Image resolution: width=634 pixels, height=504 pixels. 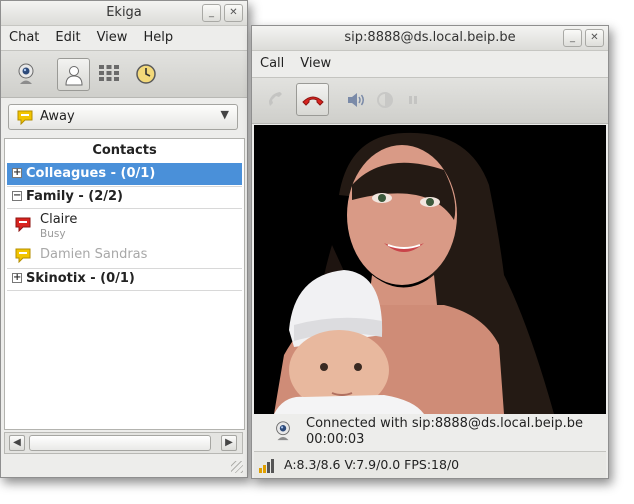 I want to click on volume-button, so click(x=357, y=100).